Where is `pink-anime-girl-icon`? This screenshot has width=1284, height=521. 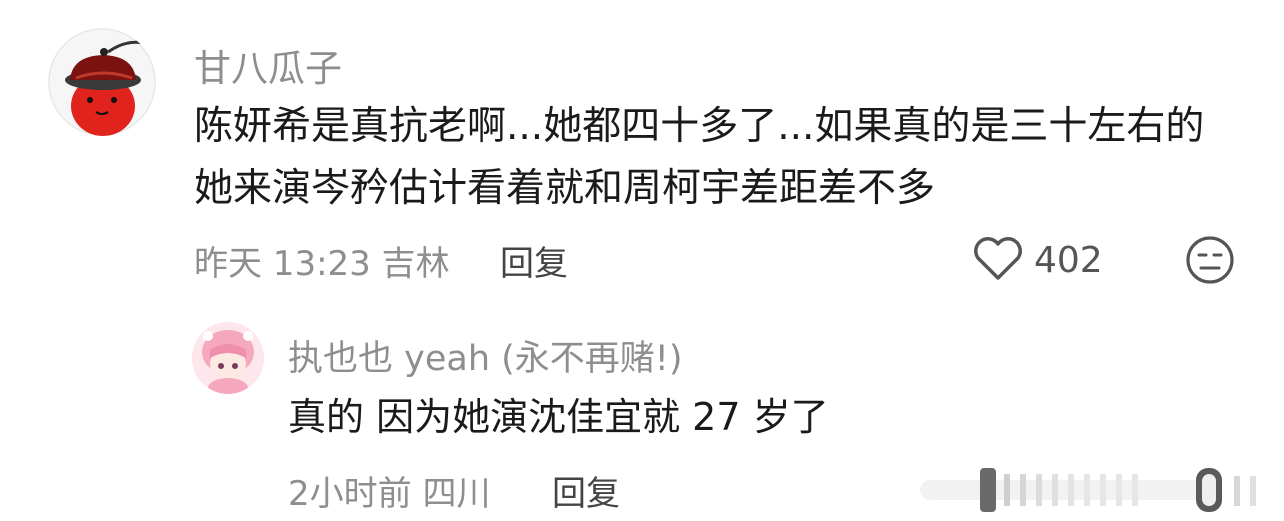
pink-anime-girl-icon is located at coordinates (228, 358).